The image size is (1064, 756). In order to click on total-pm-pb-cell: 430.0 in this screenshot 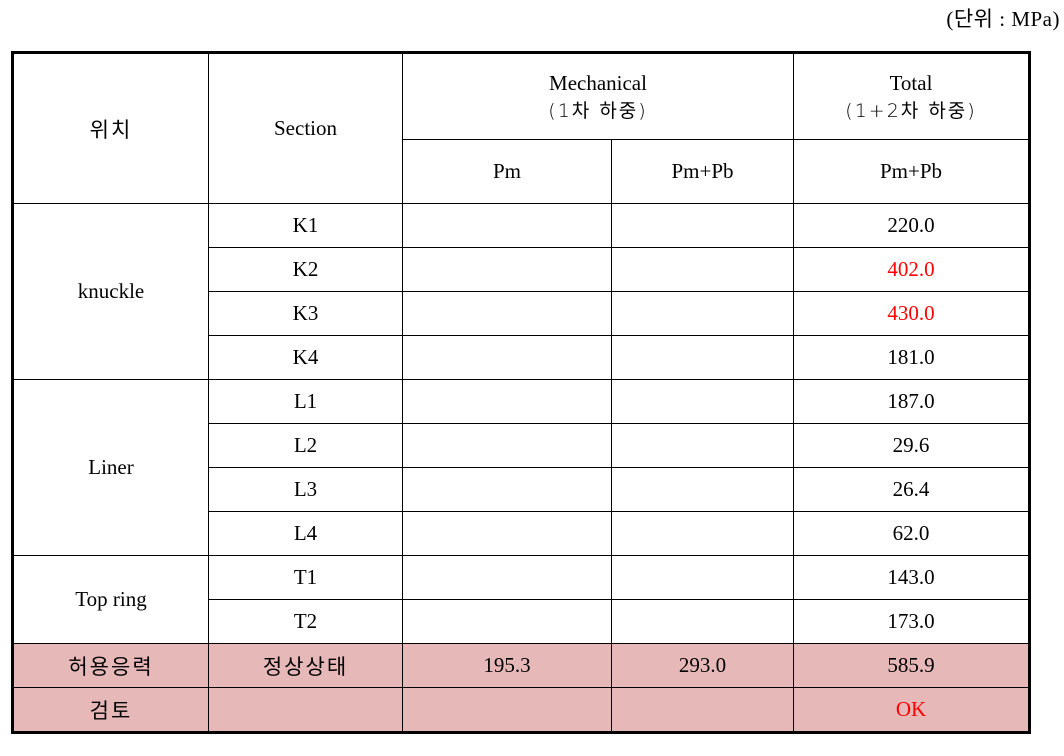, I will do `click(911, 313)`.